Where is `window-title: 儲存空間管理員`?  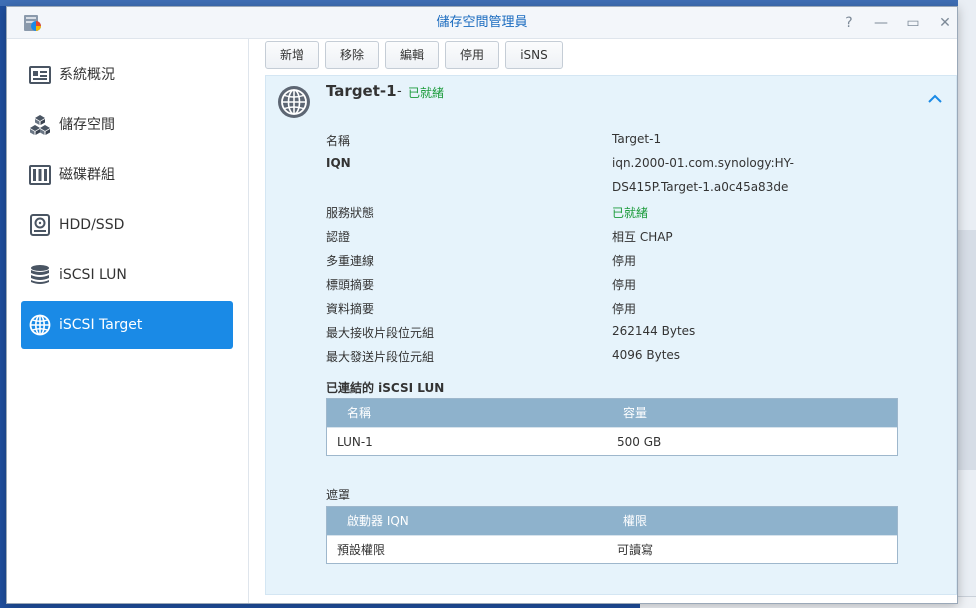
window-title: 儲存空間管理員 is located at coordinates (482, 22).